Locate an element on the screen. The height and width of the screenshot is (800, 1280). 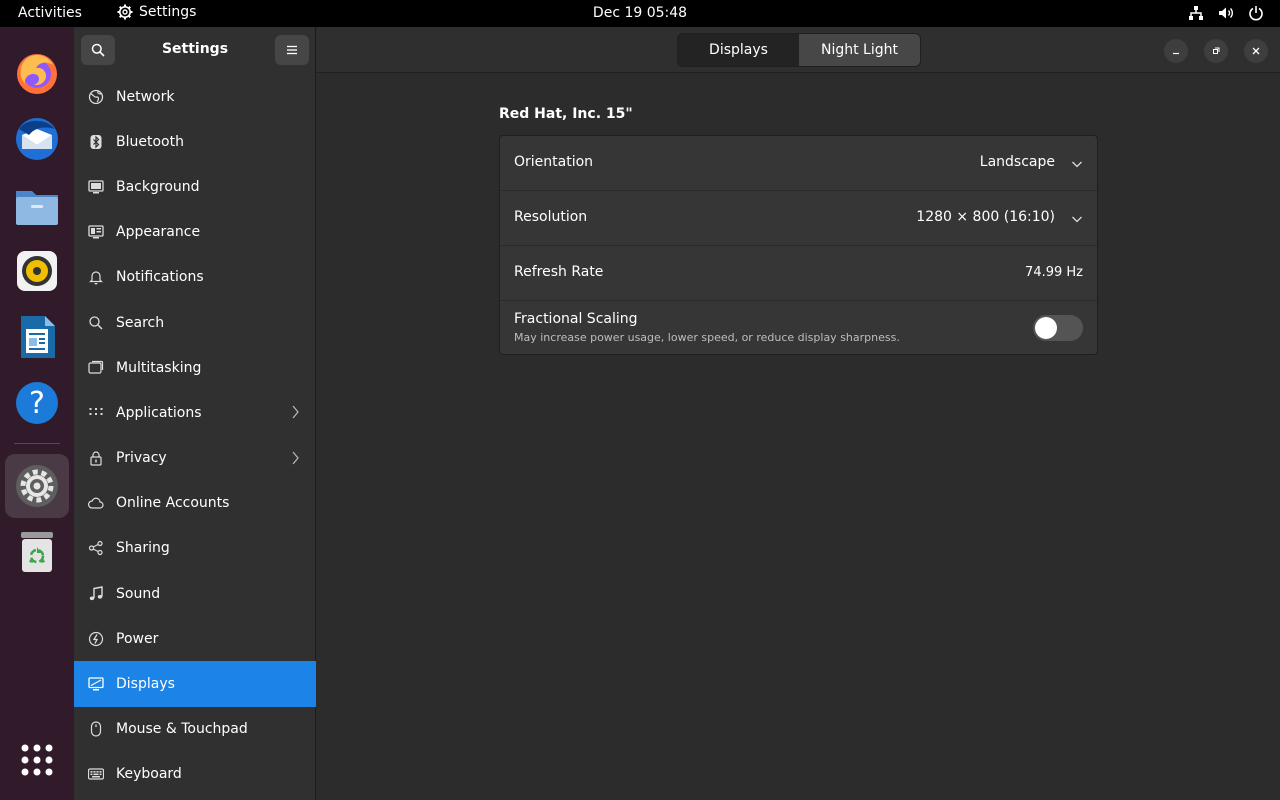
dock-files is located at coordinates (37, 205).